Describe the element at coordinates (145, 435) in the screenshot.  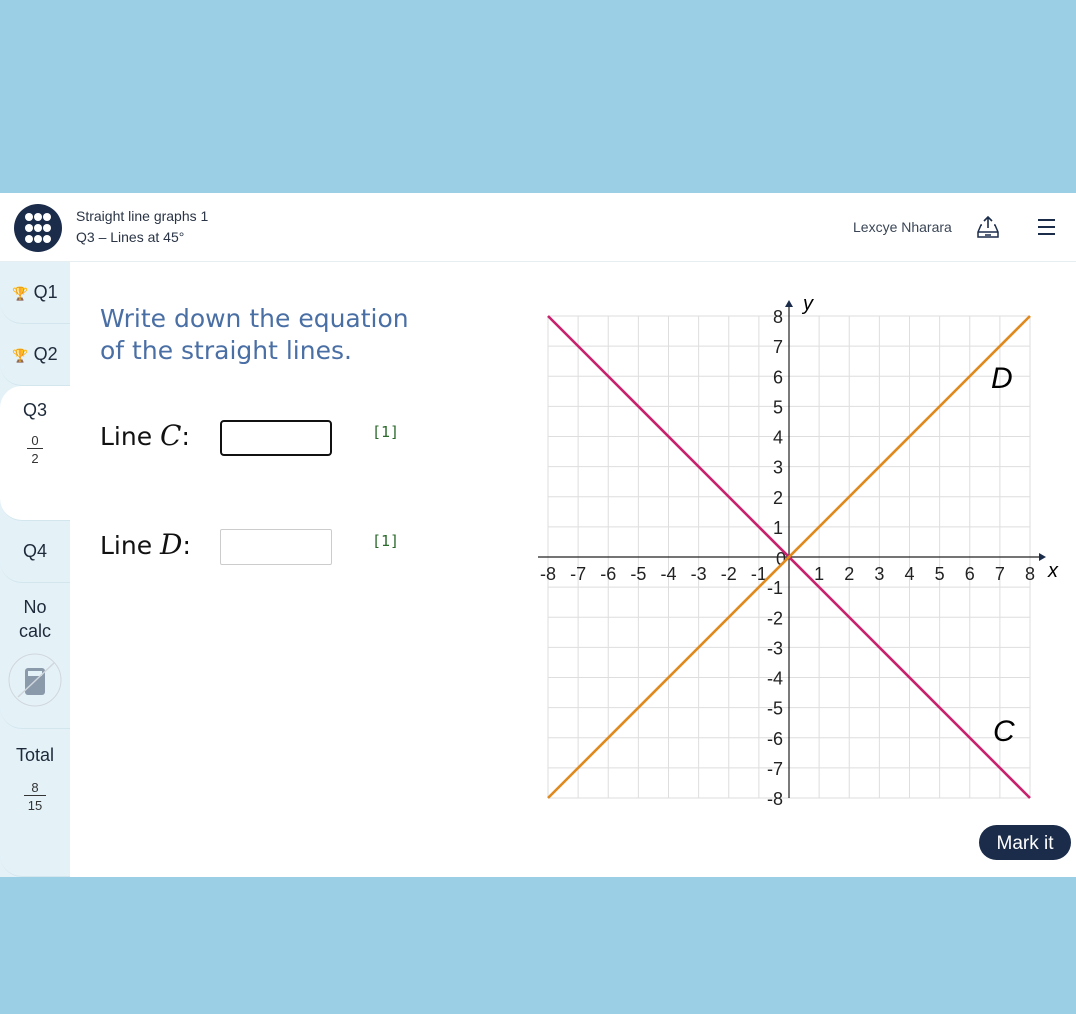
I see `line-c-label: Line C:` at that location.